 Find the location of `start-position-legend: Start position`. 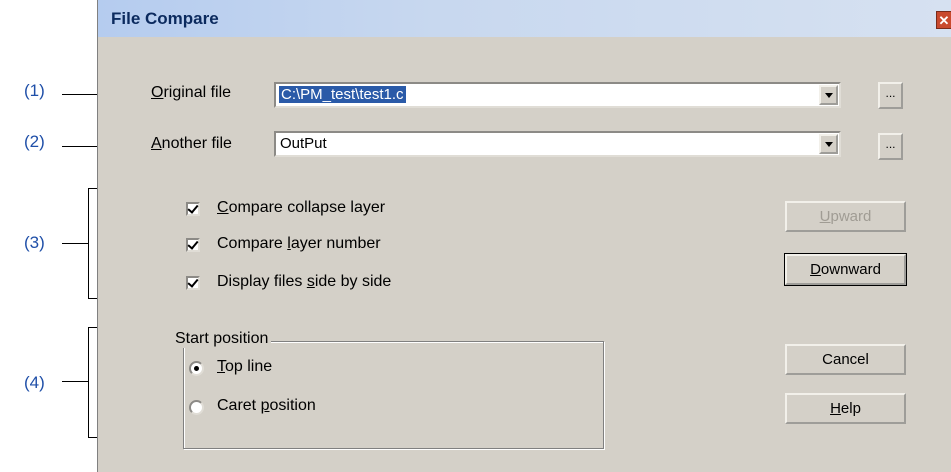

start-position-legend: Start position is located at coordinates (222, 339).